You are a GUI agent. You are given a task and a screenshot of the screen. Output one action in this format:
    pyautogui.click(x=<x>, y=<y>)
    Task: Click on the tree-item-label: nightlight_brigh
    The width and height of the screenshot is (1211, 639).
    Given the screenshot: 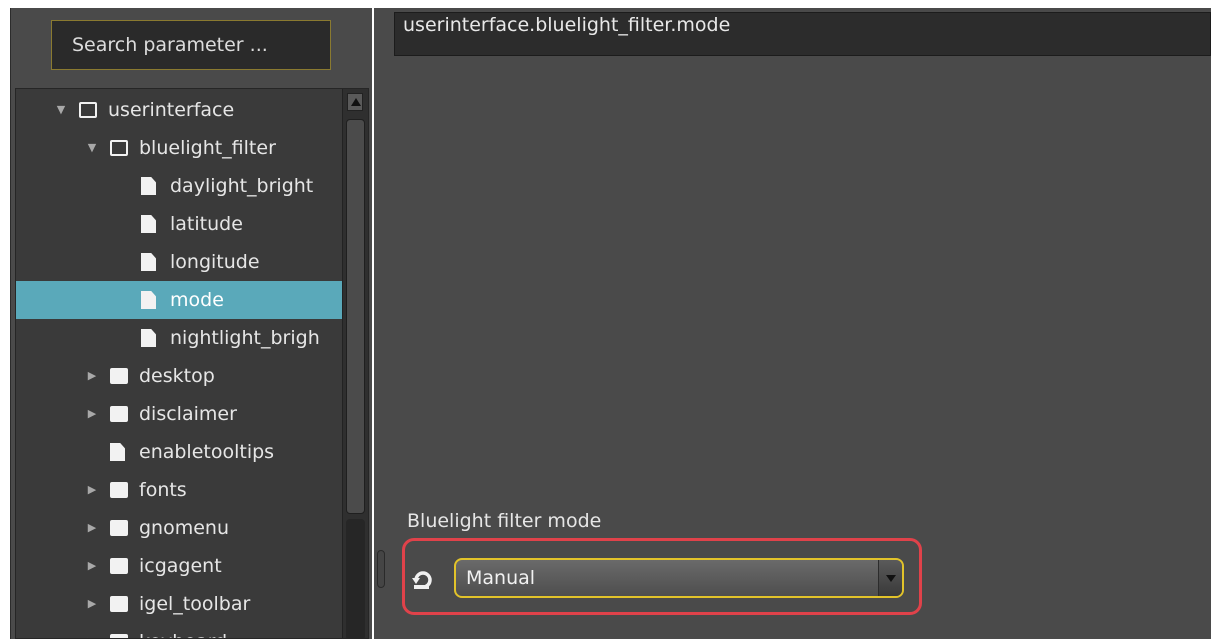 What is the action you would take?
    pyautogui.click(x=245, y=338)
    